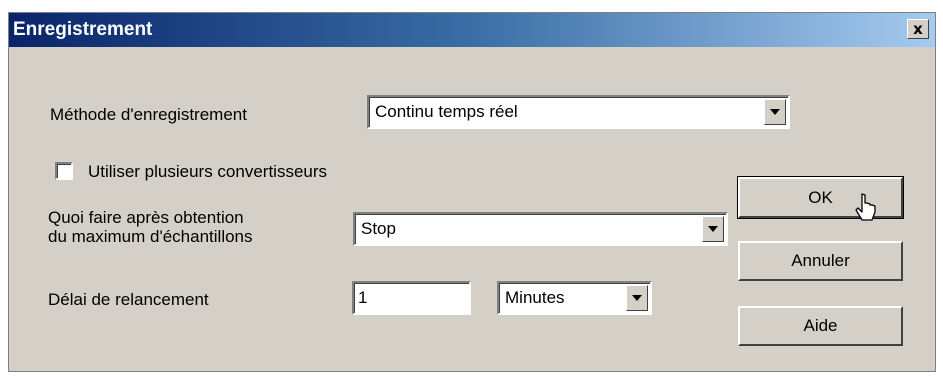 This screenshot has width=943, height=378. Describe the element at coordinates (150, 236) in the screenshot. I see `after-max-label-line2: du maximum d'échantillons` at that location.